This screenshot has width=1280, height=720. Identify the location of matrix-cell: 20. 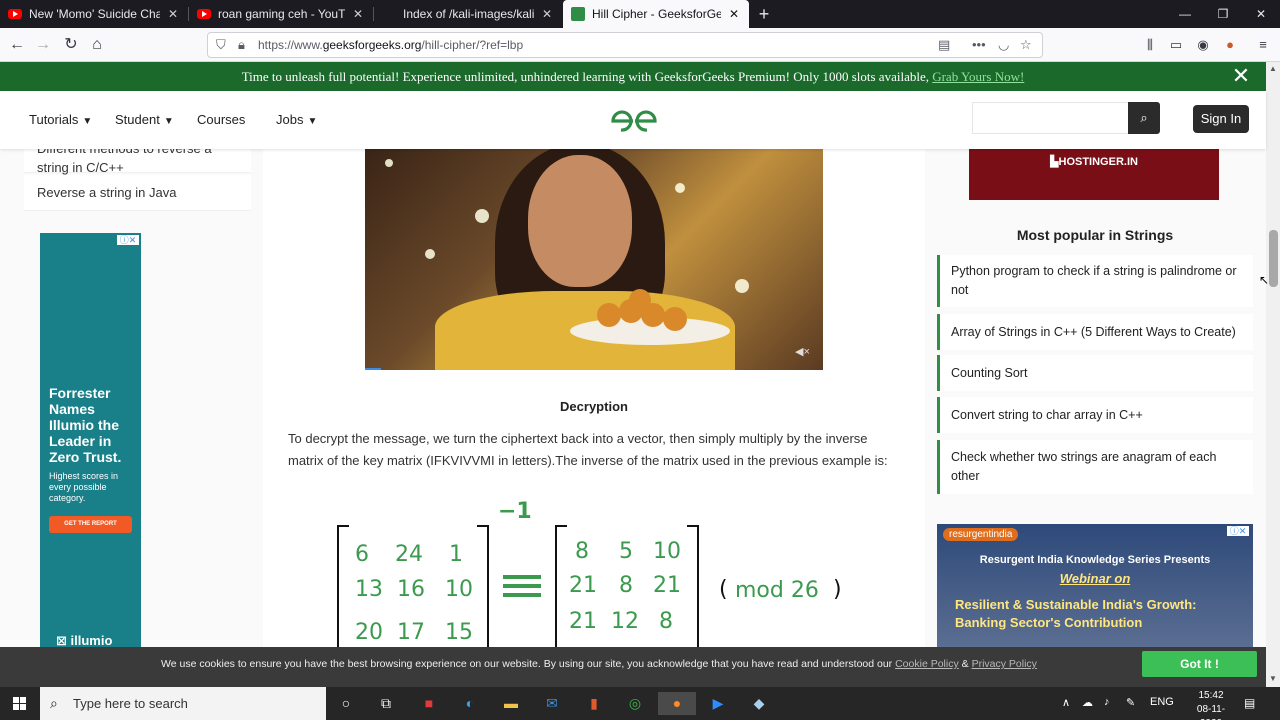
(369, 632).